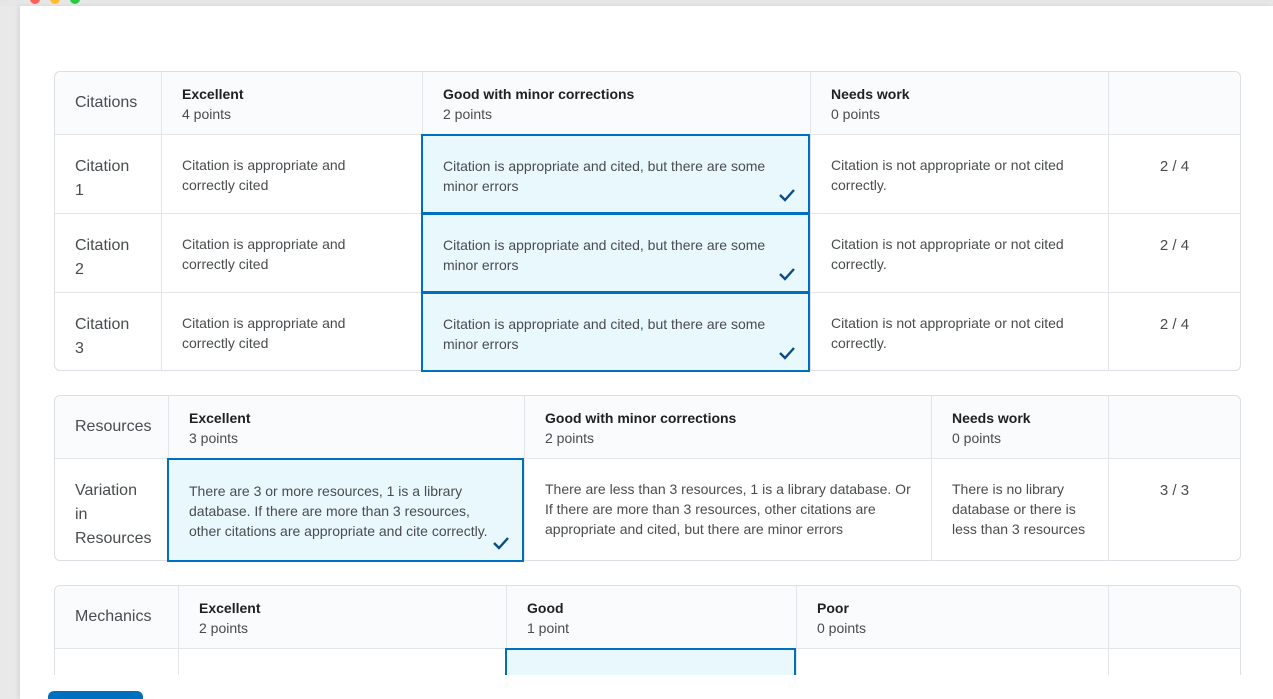  Describe the element at coordinates (952, 617) in the screenshot. I see `level-header-poor: Poor 0 points` at that location.